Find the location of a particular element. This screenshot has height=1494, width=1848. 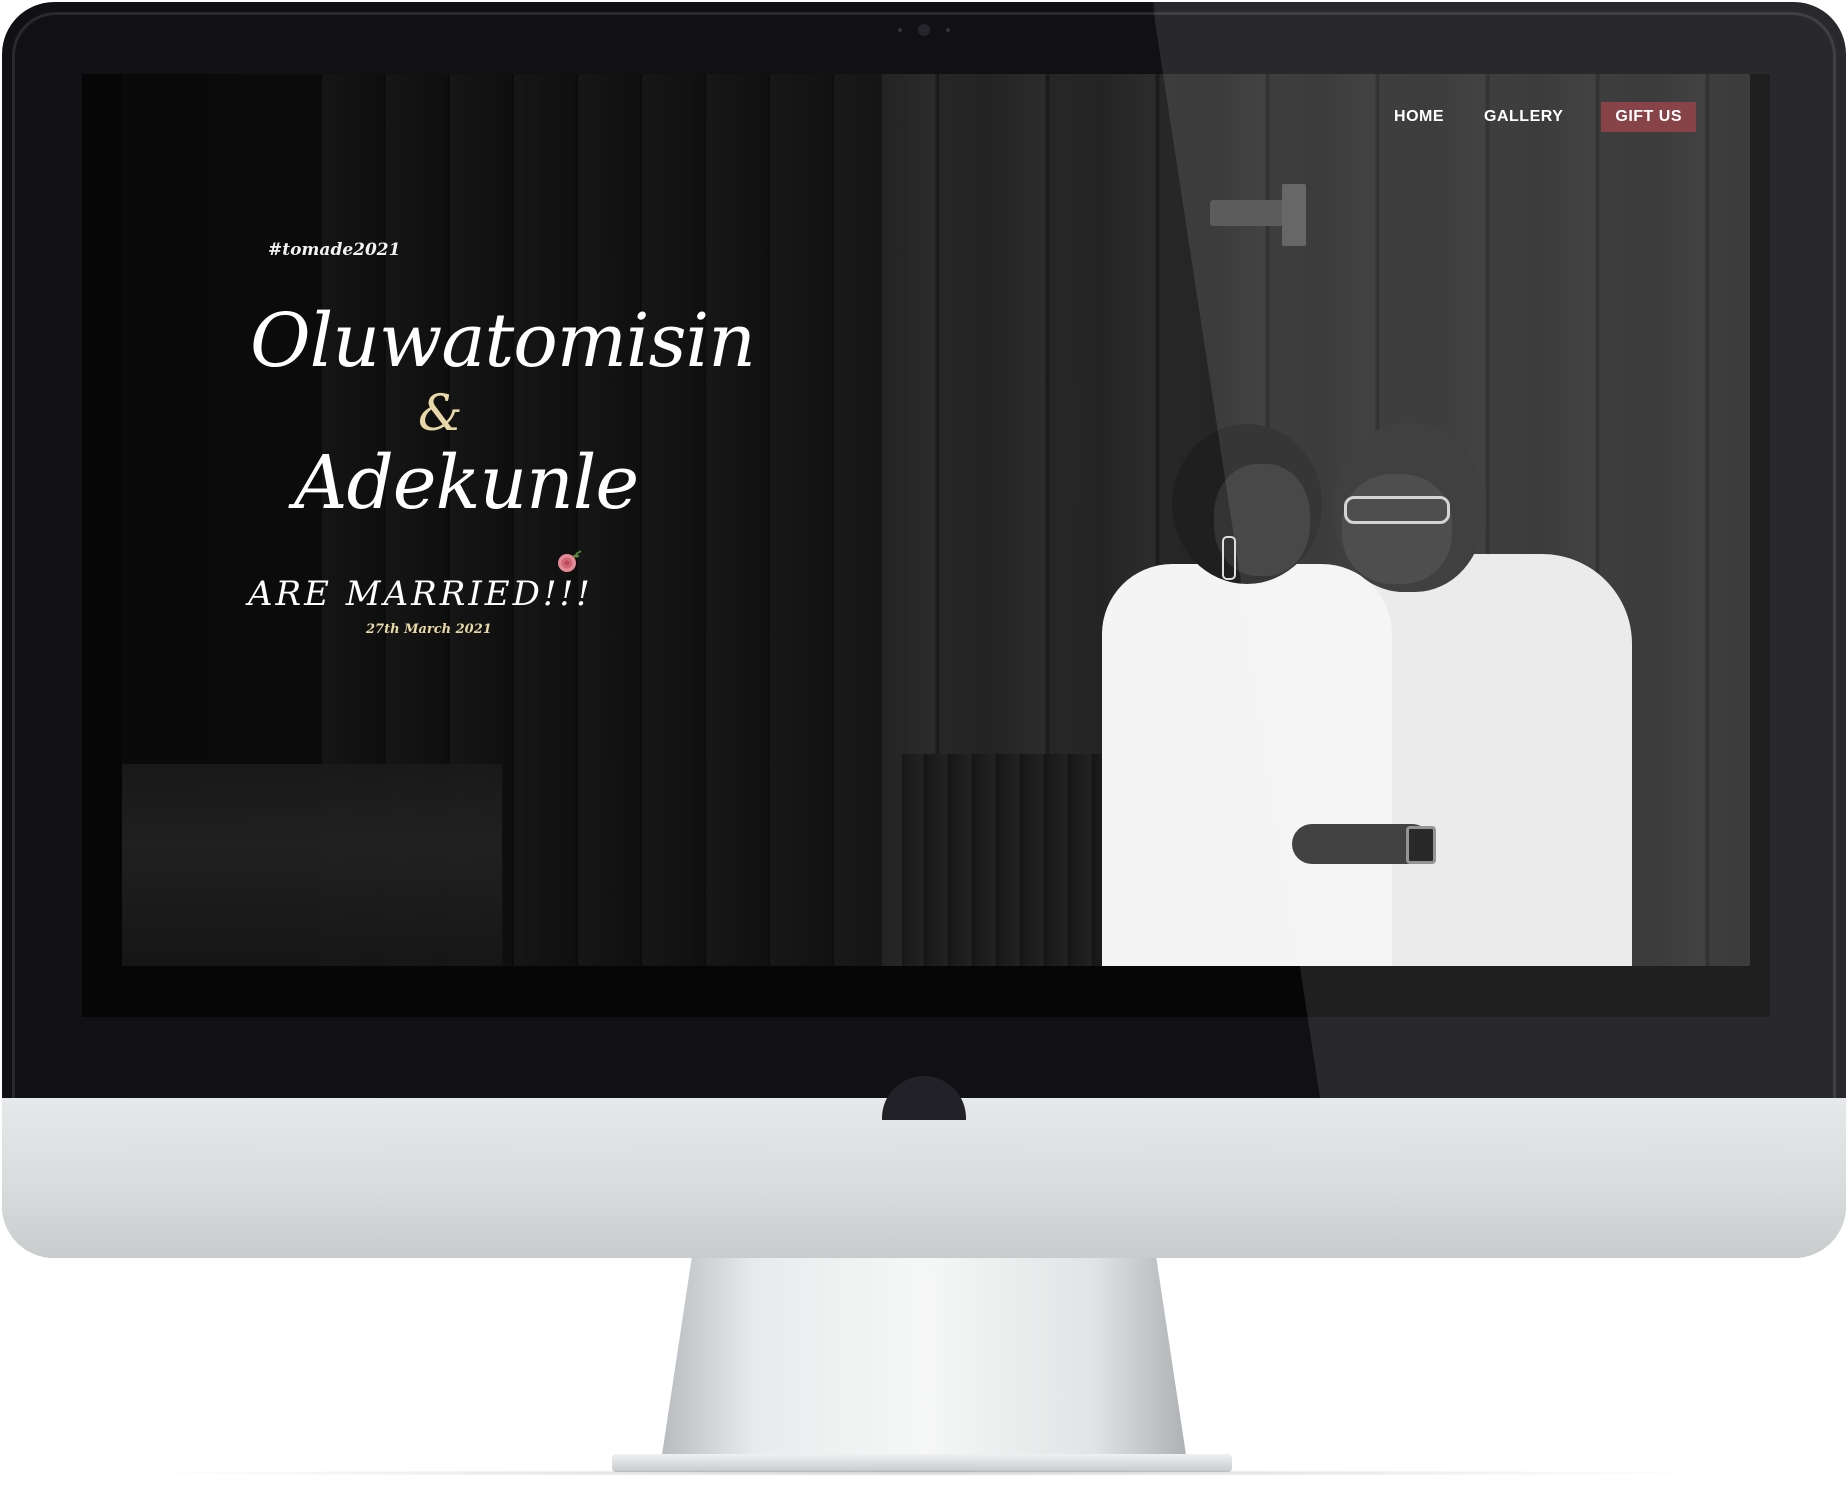

monitor-chin is located at coordinates (924, 1178).